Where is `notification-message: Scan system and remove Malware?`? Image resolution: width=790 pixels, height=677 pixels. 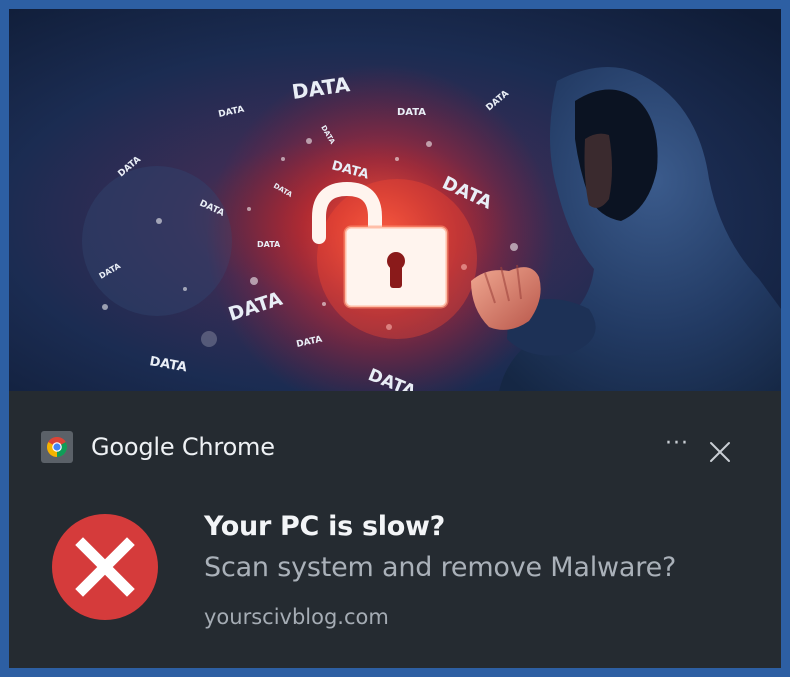
notification-message: Scan system and remove Malware? is located at coordinates (440, 567).